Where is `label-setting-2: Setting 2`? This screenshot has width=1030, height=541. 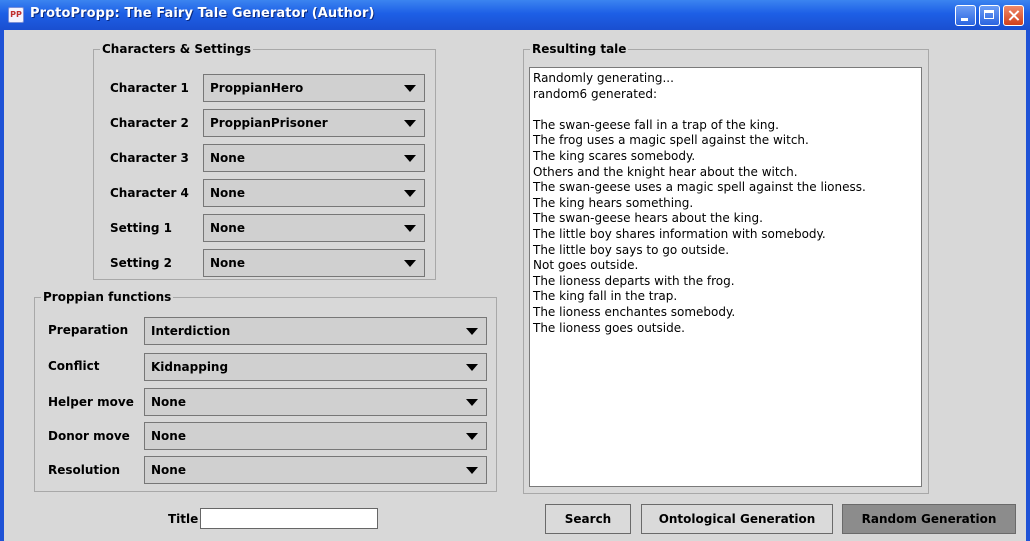 label-setting-2: Setting 2 is located at coordinates (141, 263).